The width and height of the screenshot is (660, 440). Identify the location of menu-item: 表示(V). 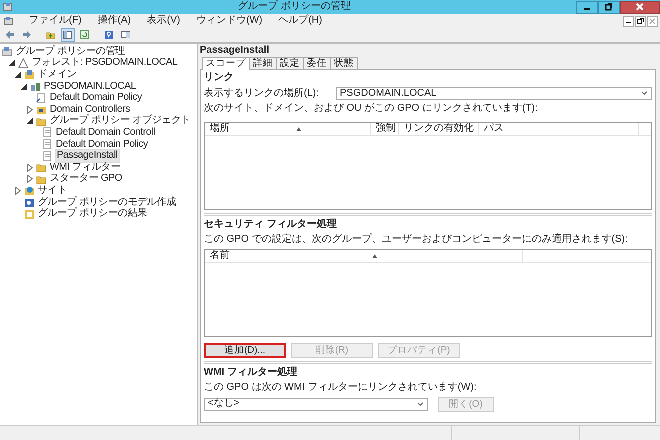
(164, 21).